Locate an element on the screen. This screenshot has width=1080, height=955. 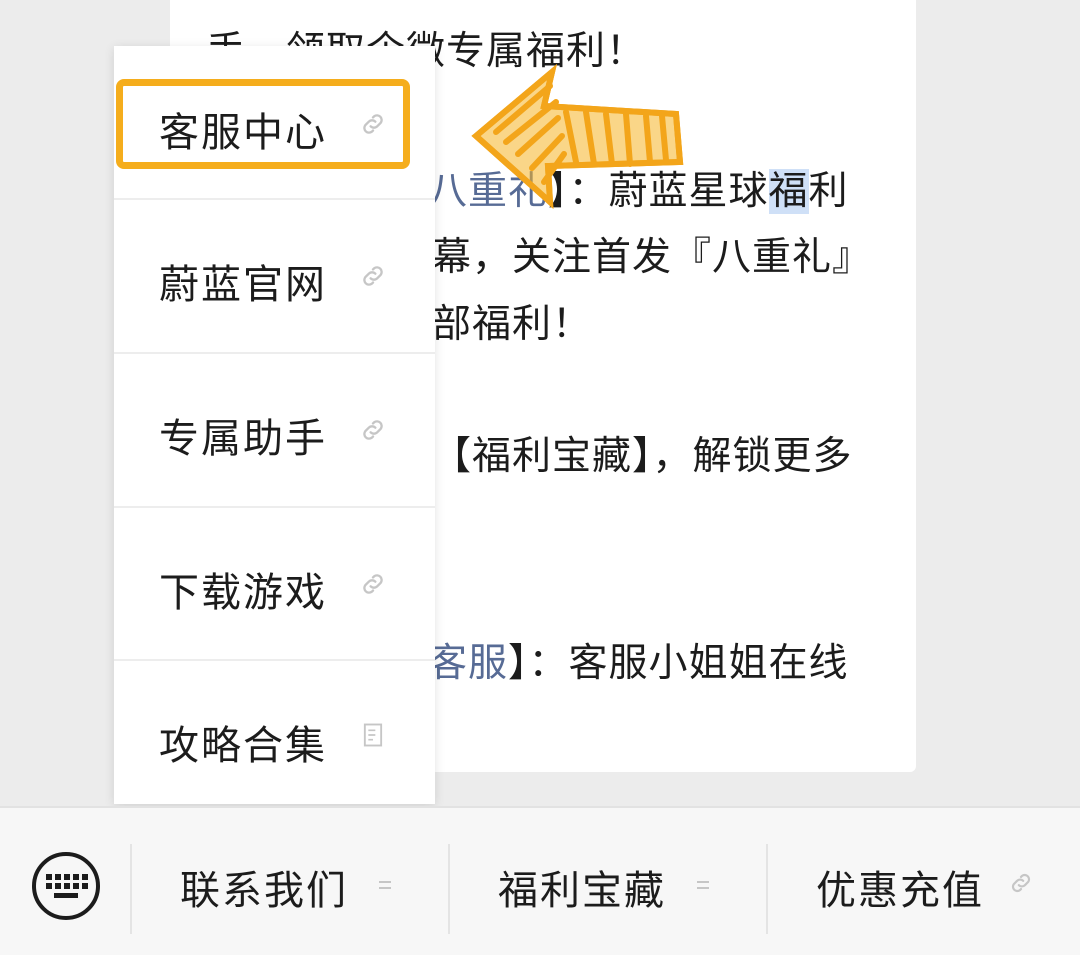
menu-tab-label: 福利宝藏 is located at coordinates (582, 891).